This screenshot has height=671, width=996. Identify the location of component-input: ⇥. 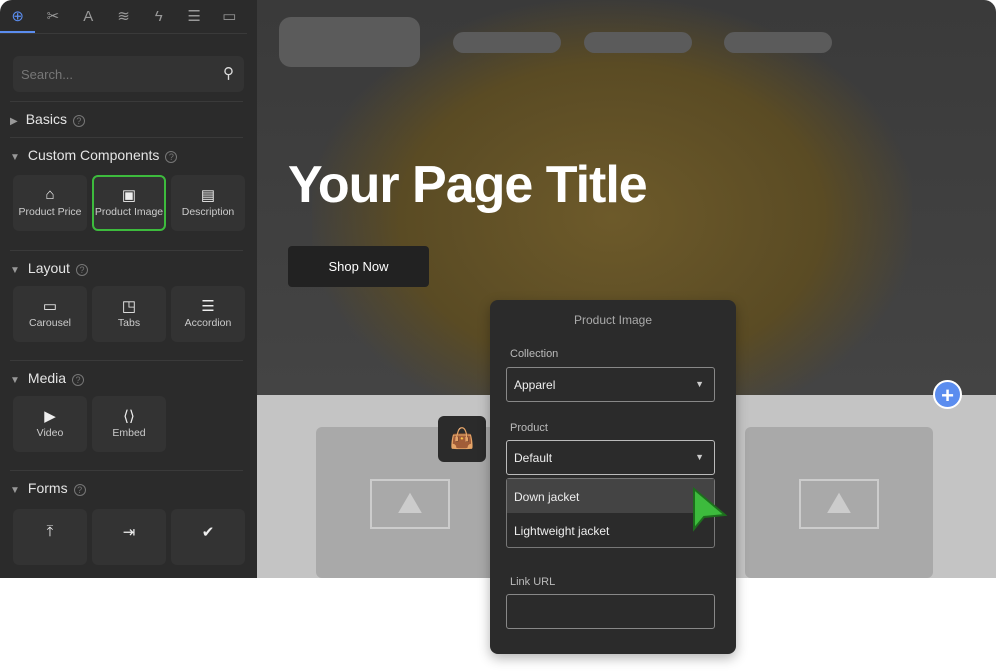
(129, 537).